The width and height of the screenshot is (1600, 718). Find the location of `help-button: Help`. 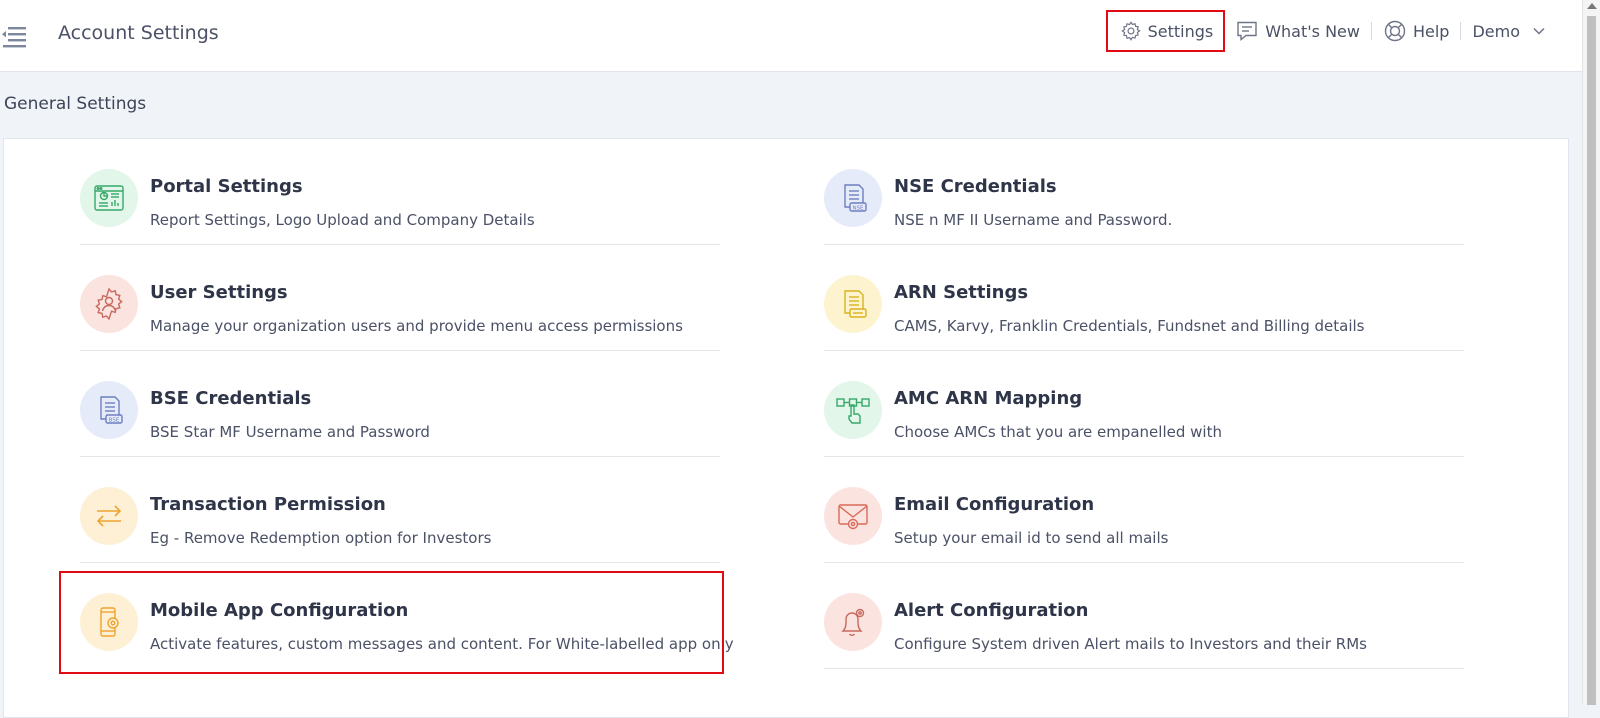

help-button: Help is located at coordinates (1416, 31).